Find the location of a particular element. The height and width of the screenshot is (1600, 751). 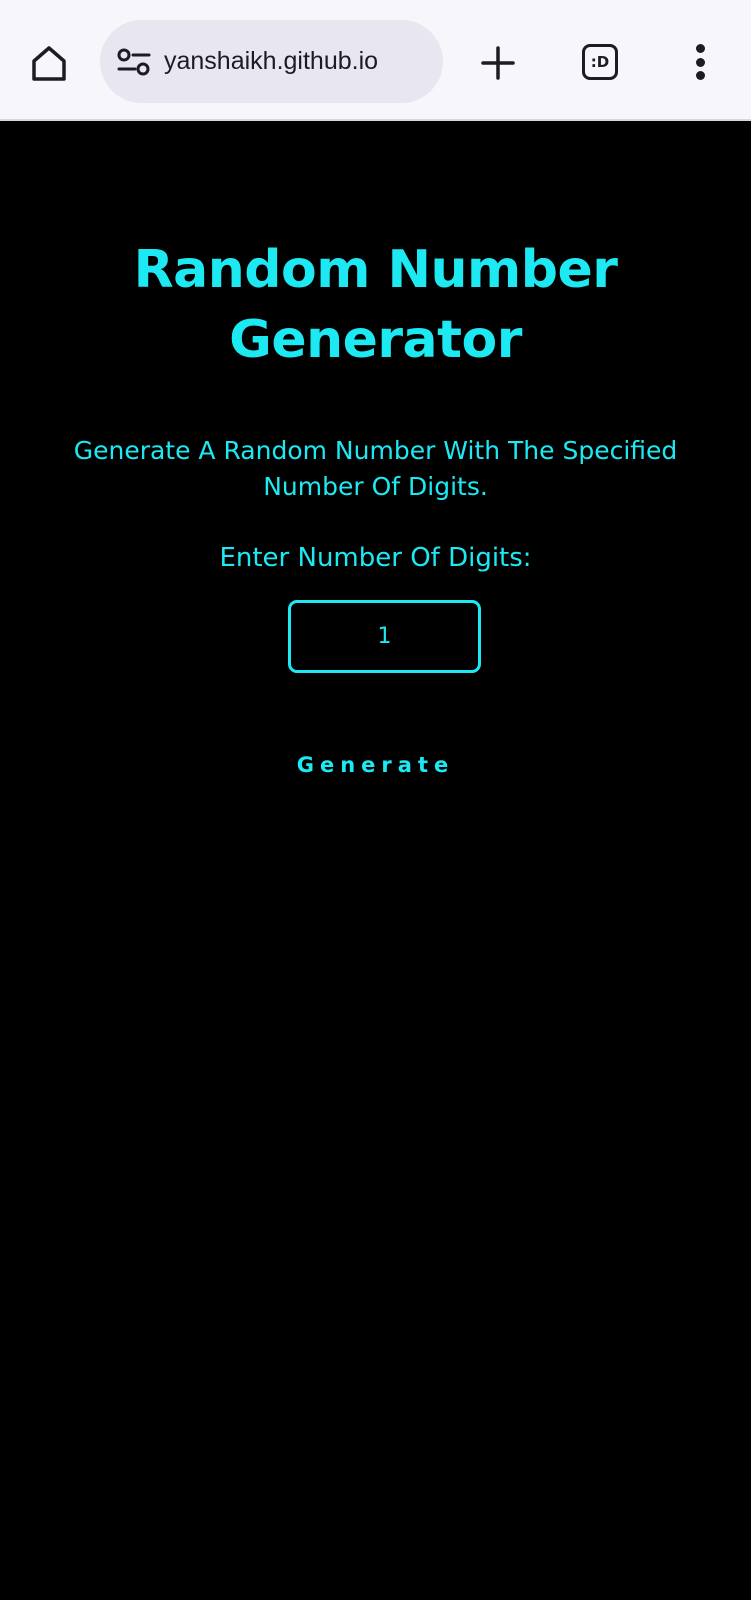

home-button is located at coordinates (49, 63).